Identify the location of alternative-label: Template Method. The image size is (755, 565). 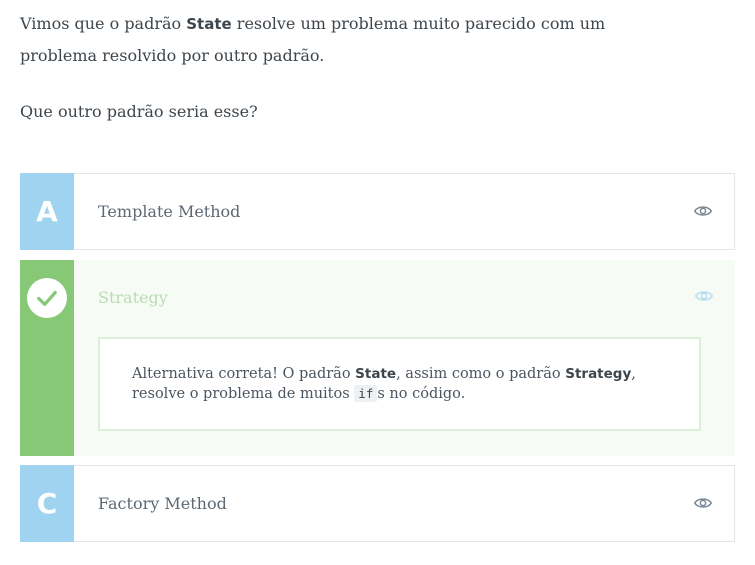
(169, 211).